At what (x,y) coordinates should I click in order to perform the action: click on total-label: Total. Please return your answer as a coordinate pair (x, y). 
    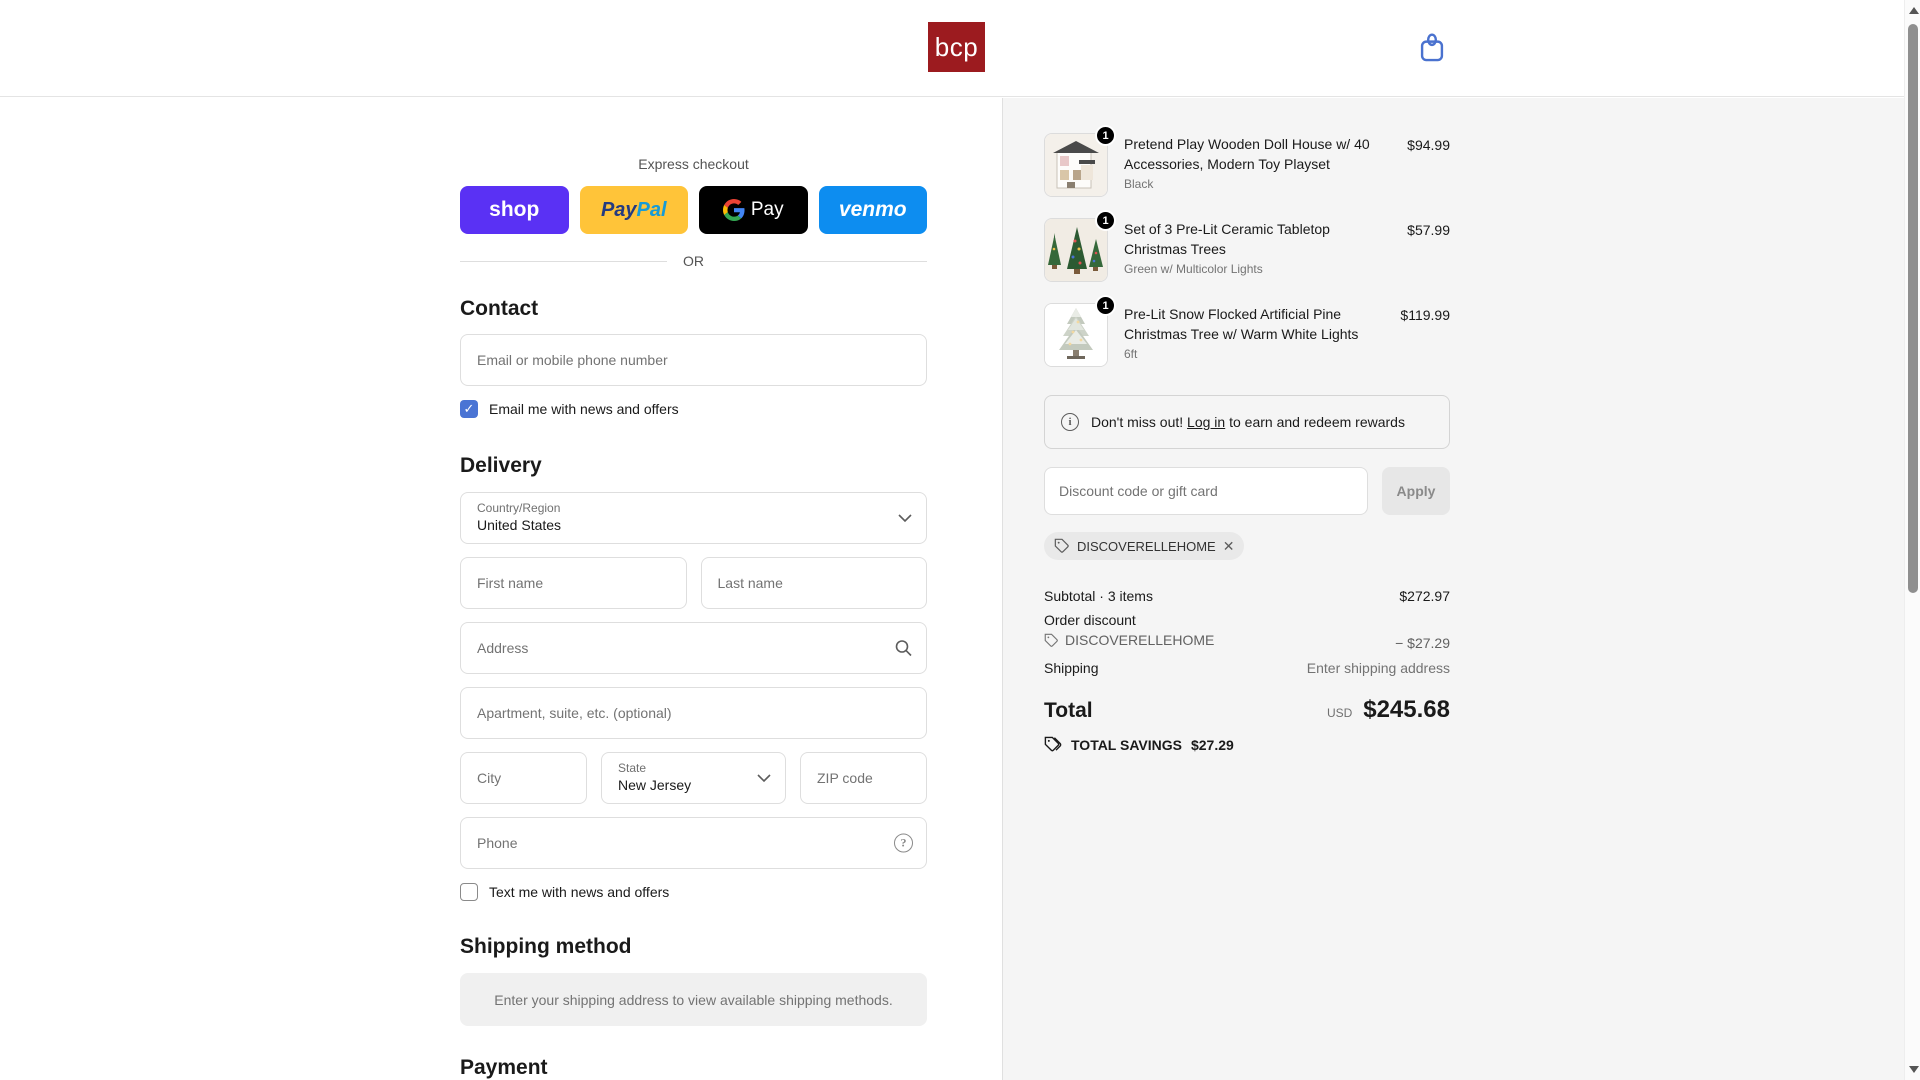
    Looking at the image, I should click on (1068, 710).